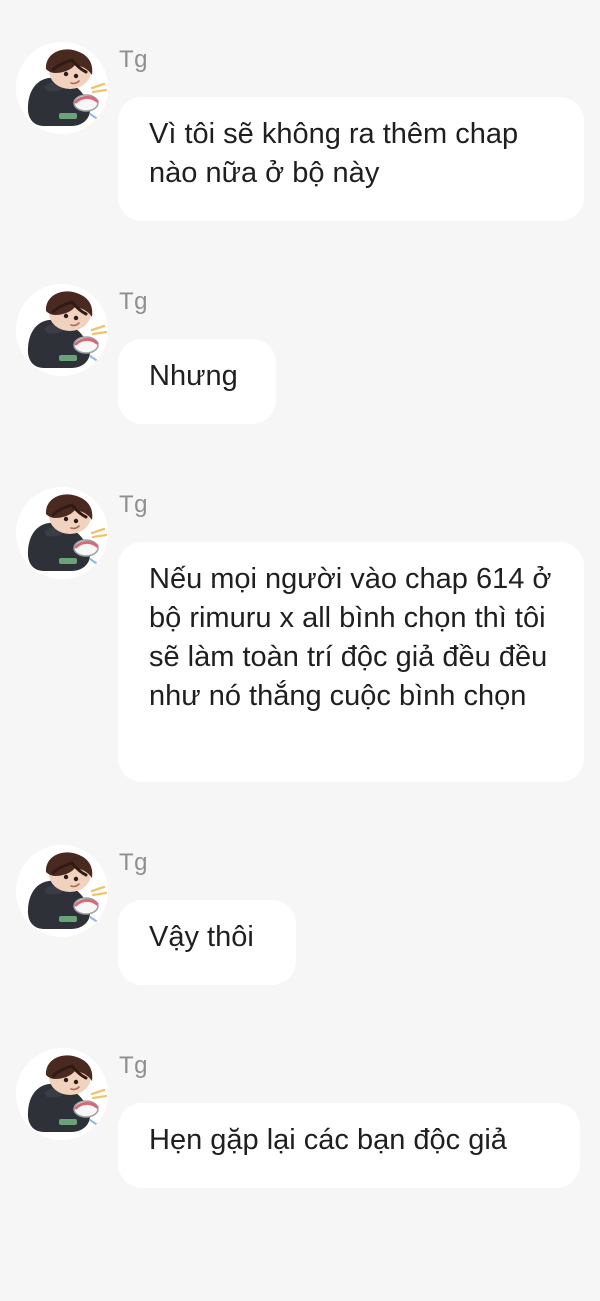  What do you see at coordinates (300, 354) in the screenshot?
I see `message-item: Tg Nhưng` at bounding box center [300, 354].